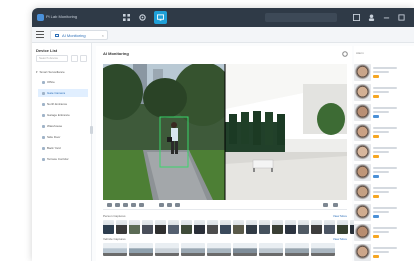  I want to click on tab-ai-monitoring: AI Monitoring ×, so click(79, 35).